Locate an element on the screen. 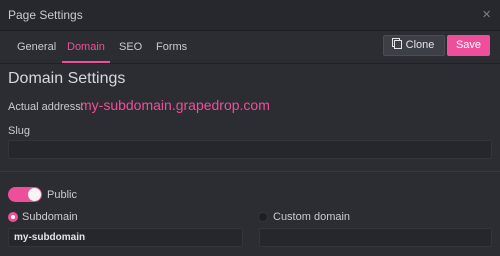  subdomain-label: Subdomain is located at coordinates (50, 217).